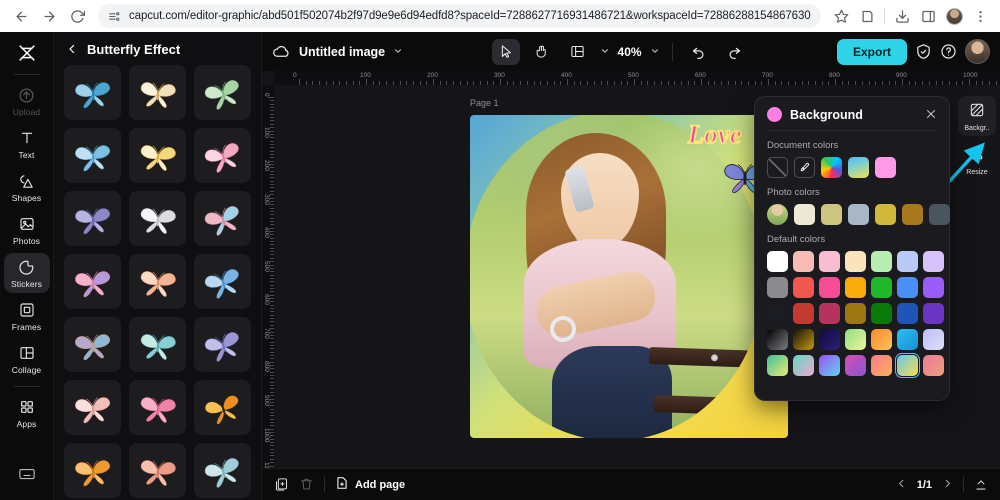 The height and width of the screenshot is (500, 1000). I want to click on sidebar-item-text: Text, so click(27, 144).